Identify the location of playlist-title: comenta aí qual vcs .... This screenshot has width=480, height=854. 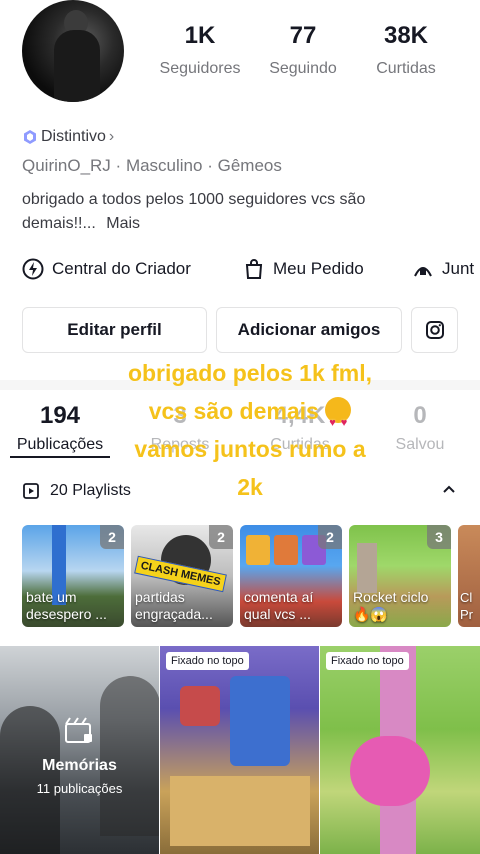
(279, 605).